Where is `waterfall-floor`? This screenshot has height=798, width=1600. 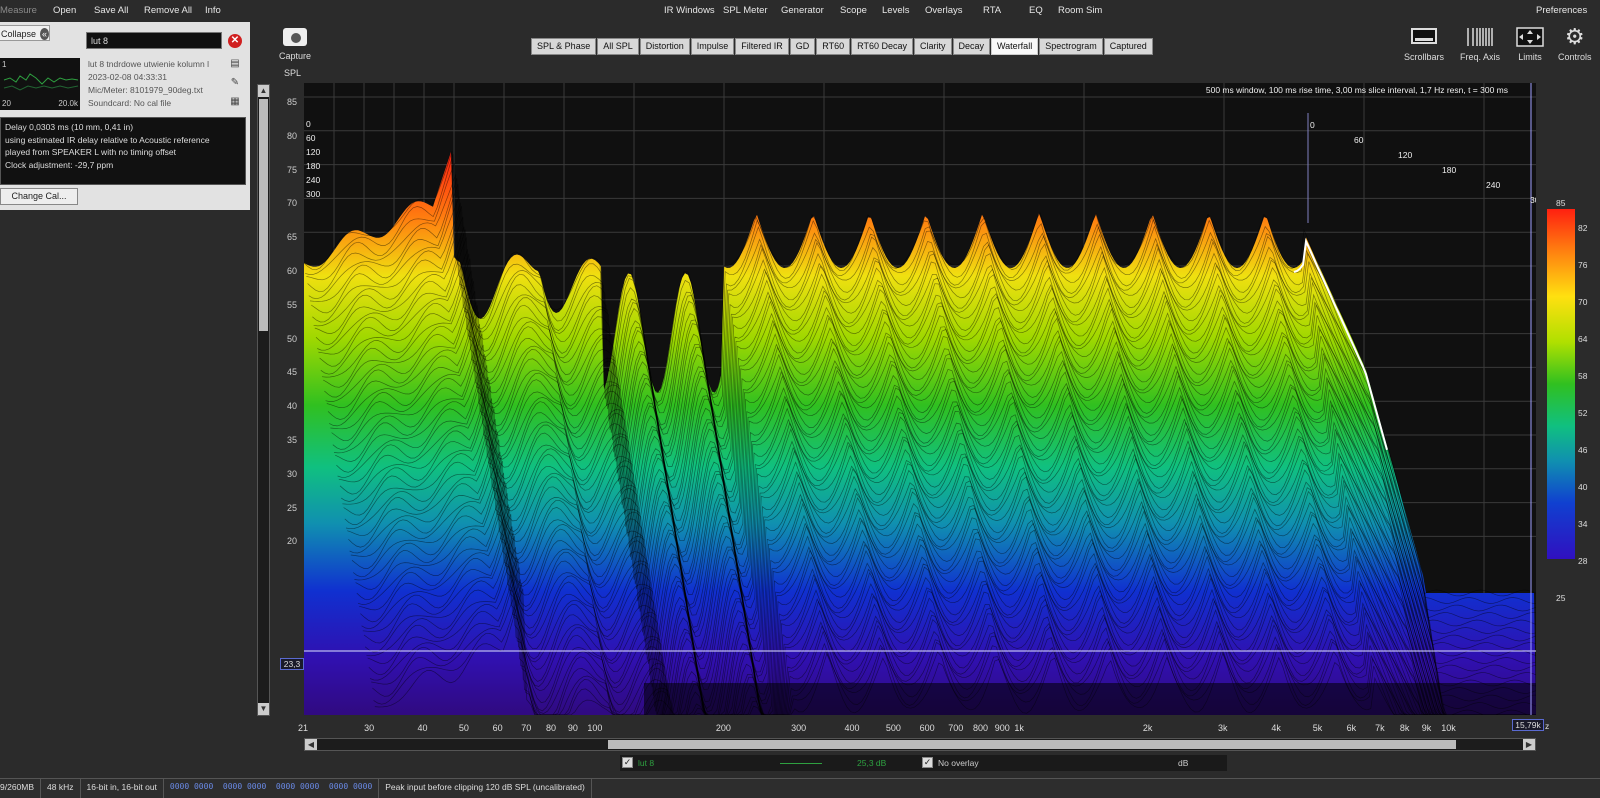 waterfall-floor is located at coordinates (1090, 699).